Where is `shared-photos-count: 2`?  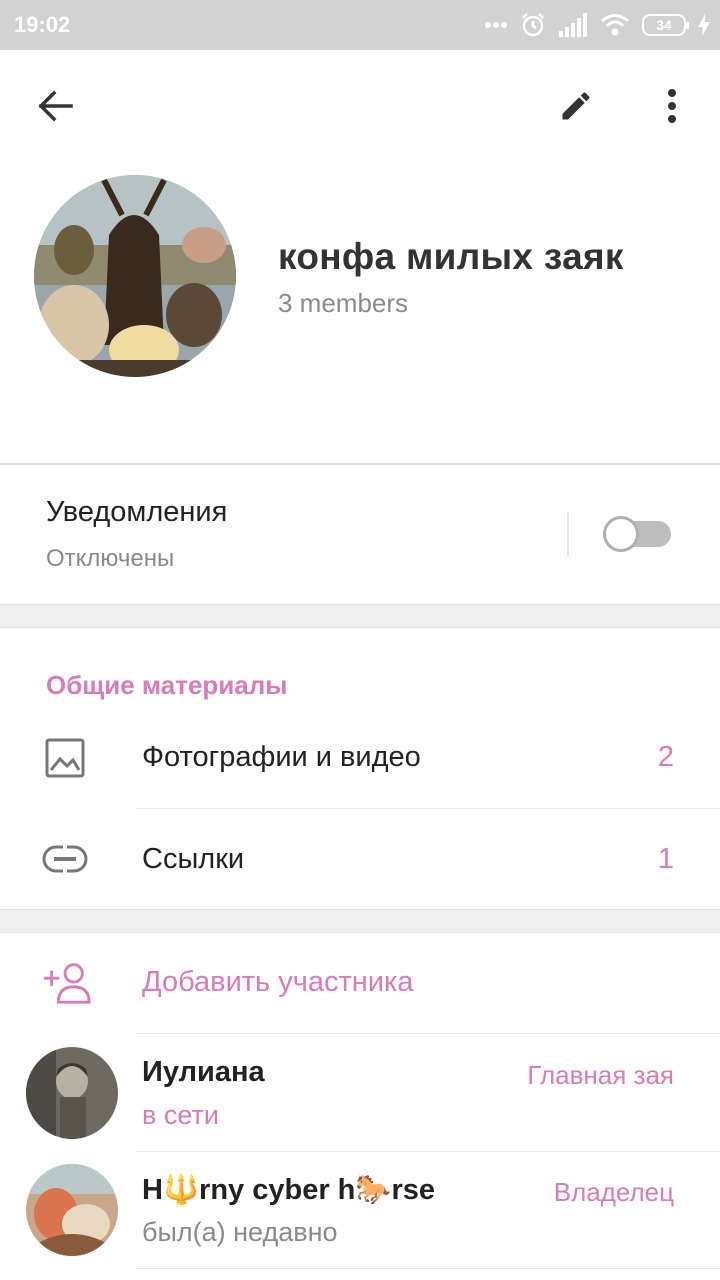
shared-photos-count: 2 is located at coordinates (665, 757).